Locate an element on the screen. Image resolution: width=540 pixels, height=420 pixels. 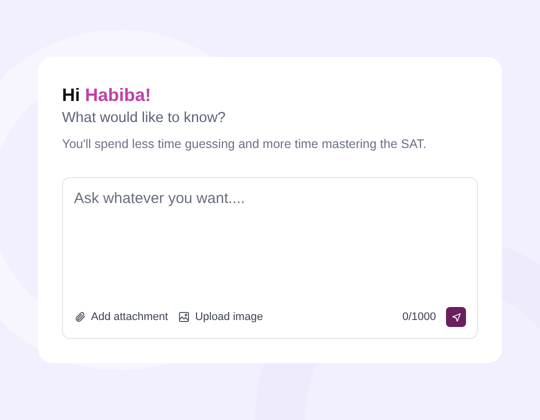
description: You'll spend less time guessing and more time mastering the SAT. is located at coordinates (245, 144).